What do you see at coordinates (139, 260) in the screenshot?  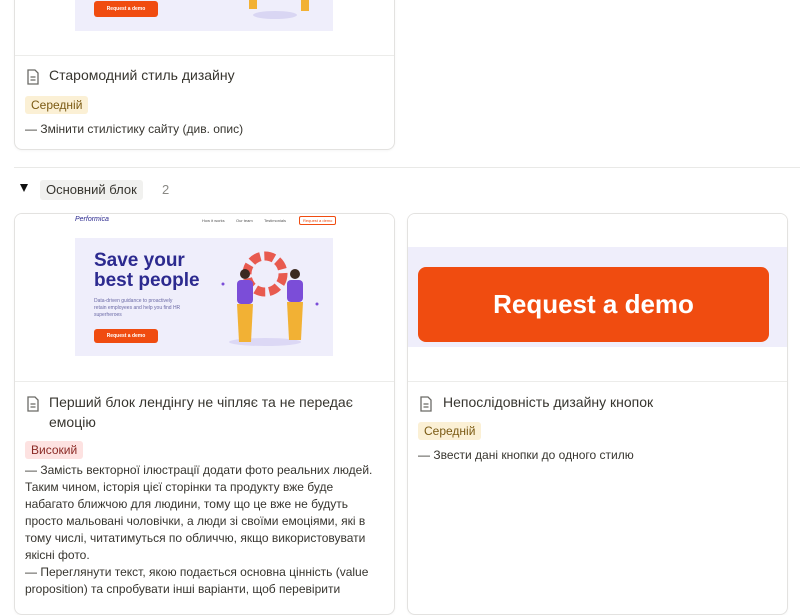 I see `cover-headline-1: Save your` at bounding box center [139, 260].